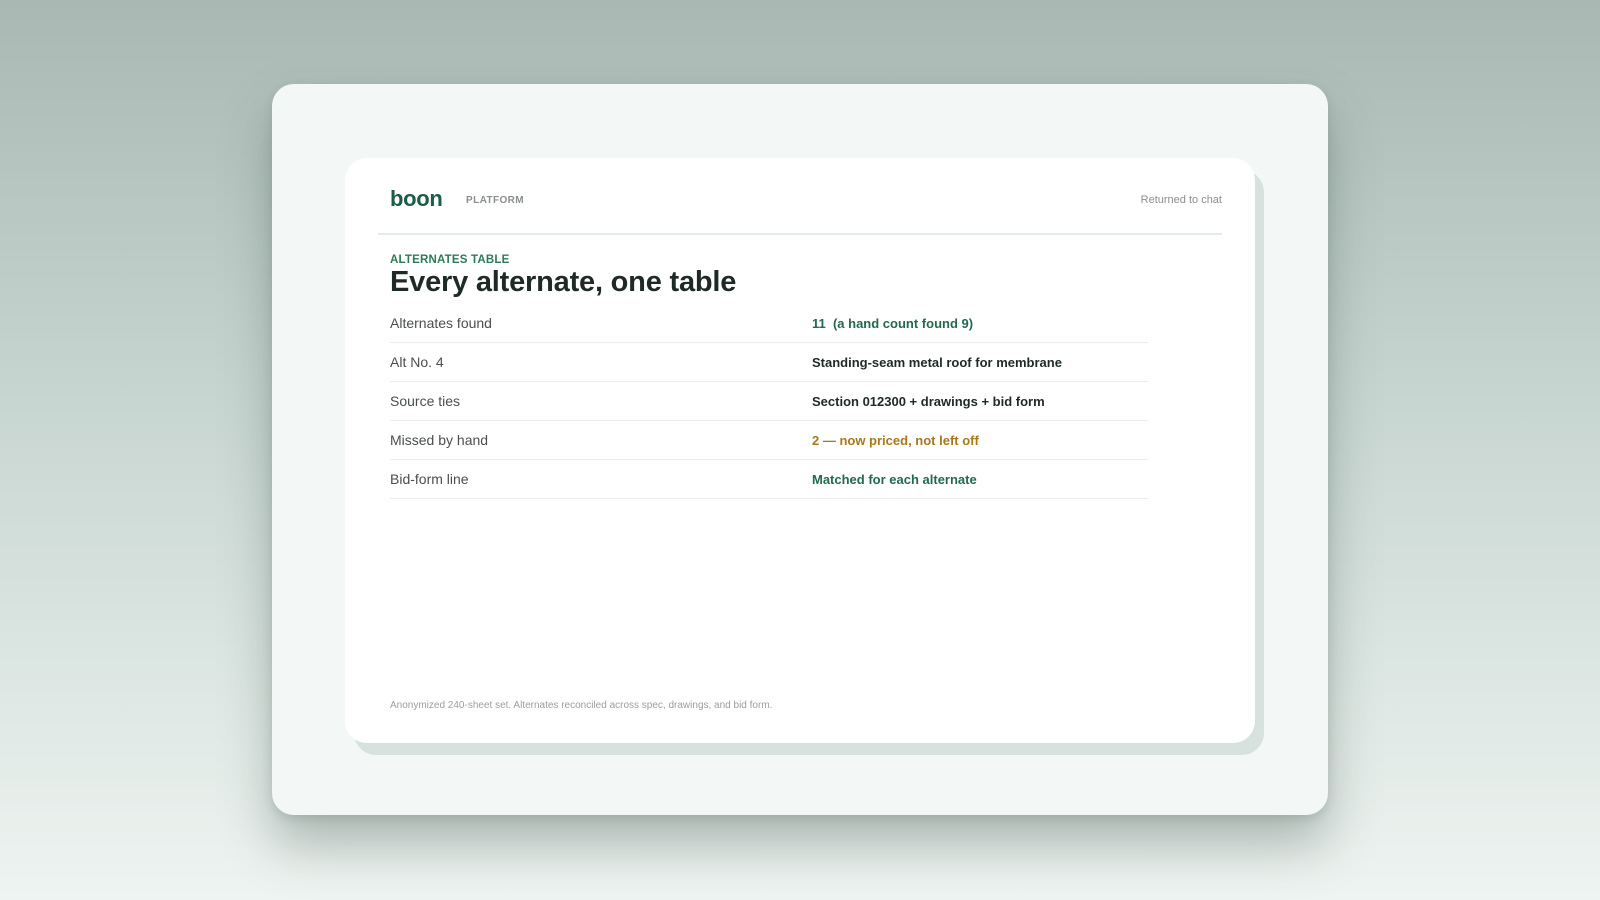 The width and height of the screenshot is (1600, 900). Describe the element at coordinates (416, 199) in the screenshot. I see `brand-logo: boon` at that location.